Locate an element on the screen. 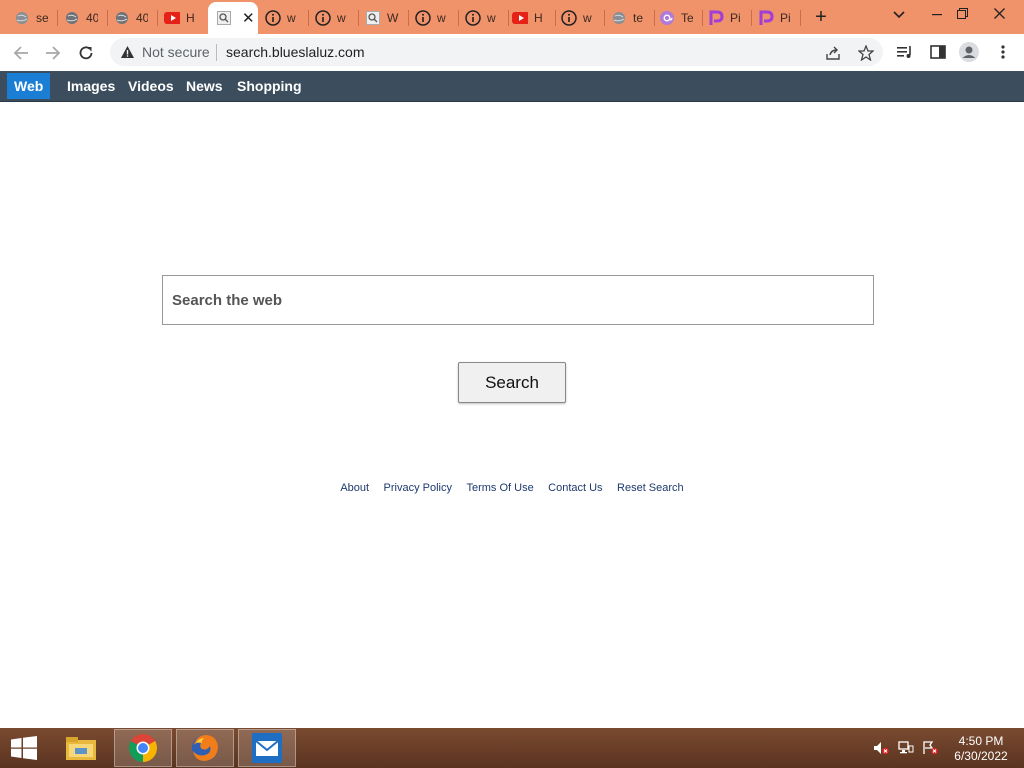 This screenshot has height=768, width=1024. footer-link-privacy-policy: Privacy Policy is located at coordinates (418, 488).